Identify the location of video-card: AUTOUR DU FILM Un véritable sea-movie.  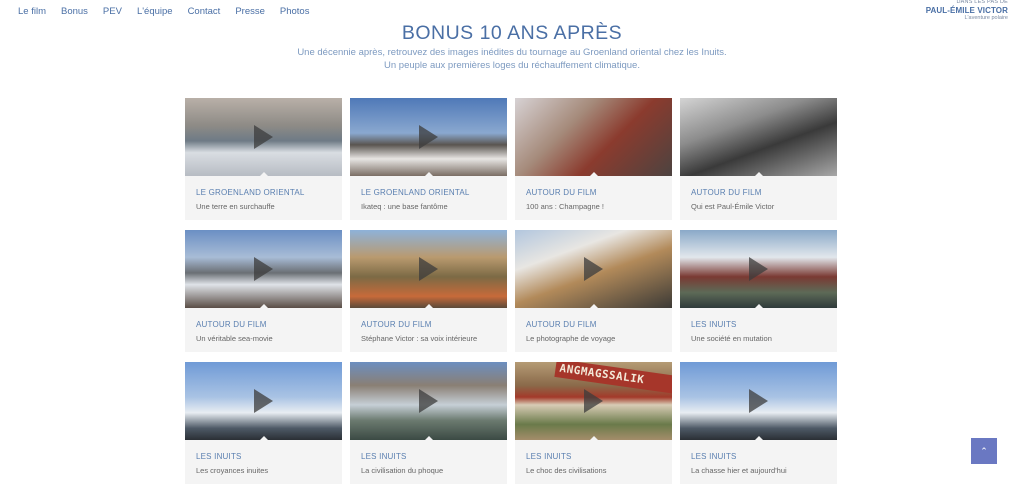
(263, 291).